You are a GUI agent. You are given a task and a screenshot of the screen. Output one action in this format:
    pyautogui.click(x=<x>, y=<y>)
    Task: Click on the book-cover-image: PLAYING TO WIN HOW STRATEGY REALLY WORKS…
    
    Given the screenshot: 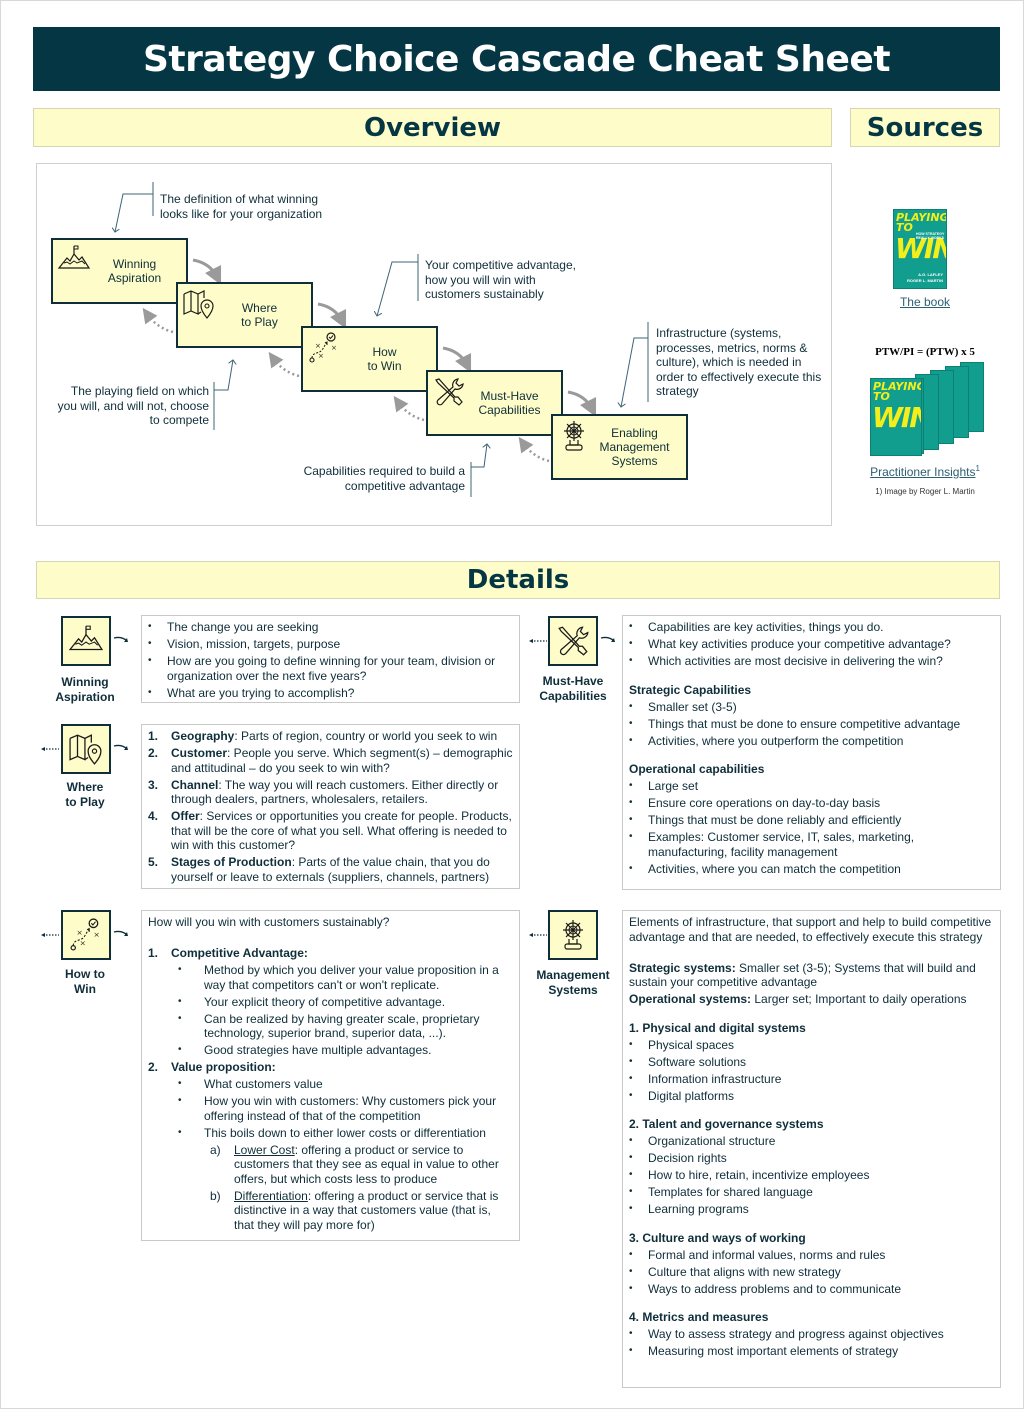 What is the action you would take?
    pyautogui.click(x=920, y=249)
    